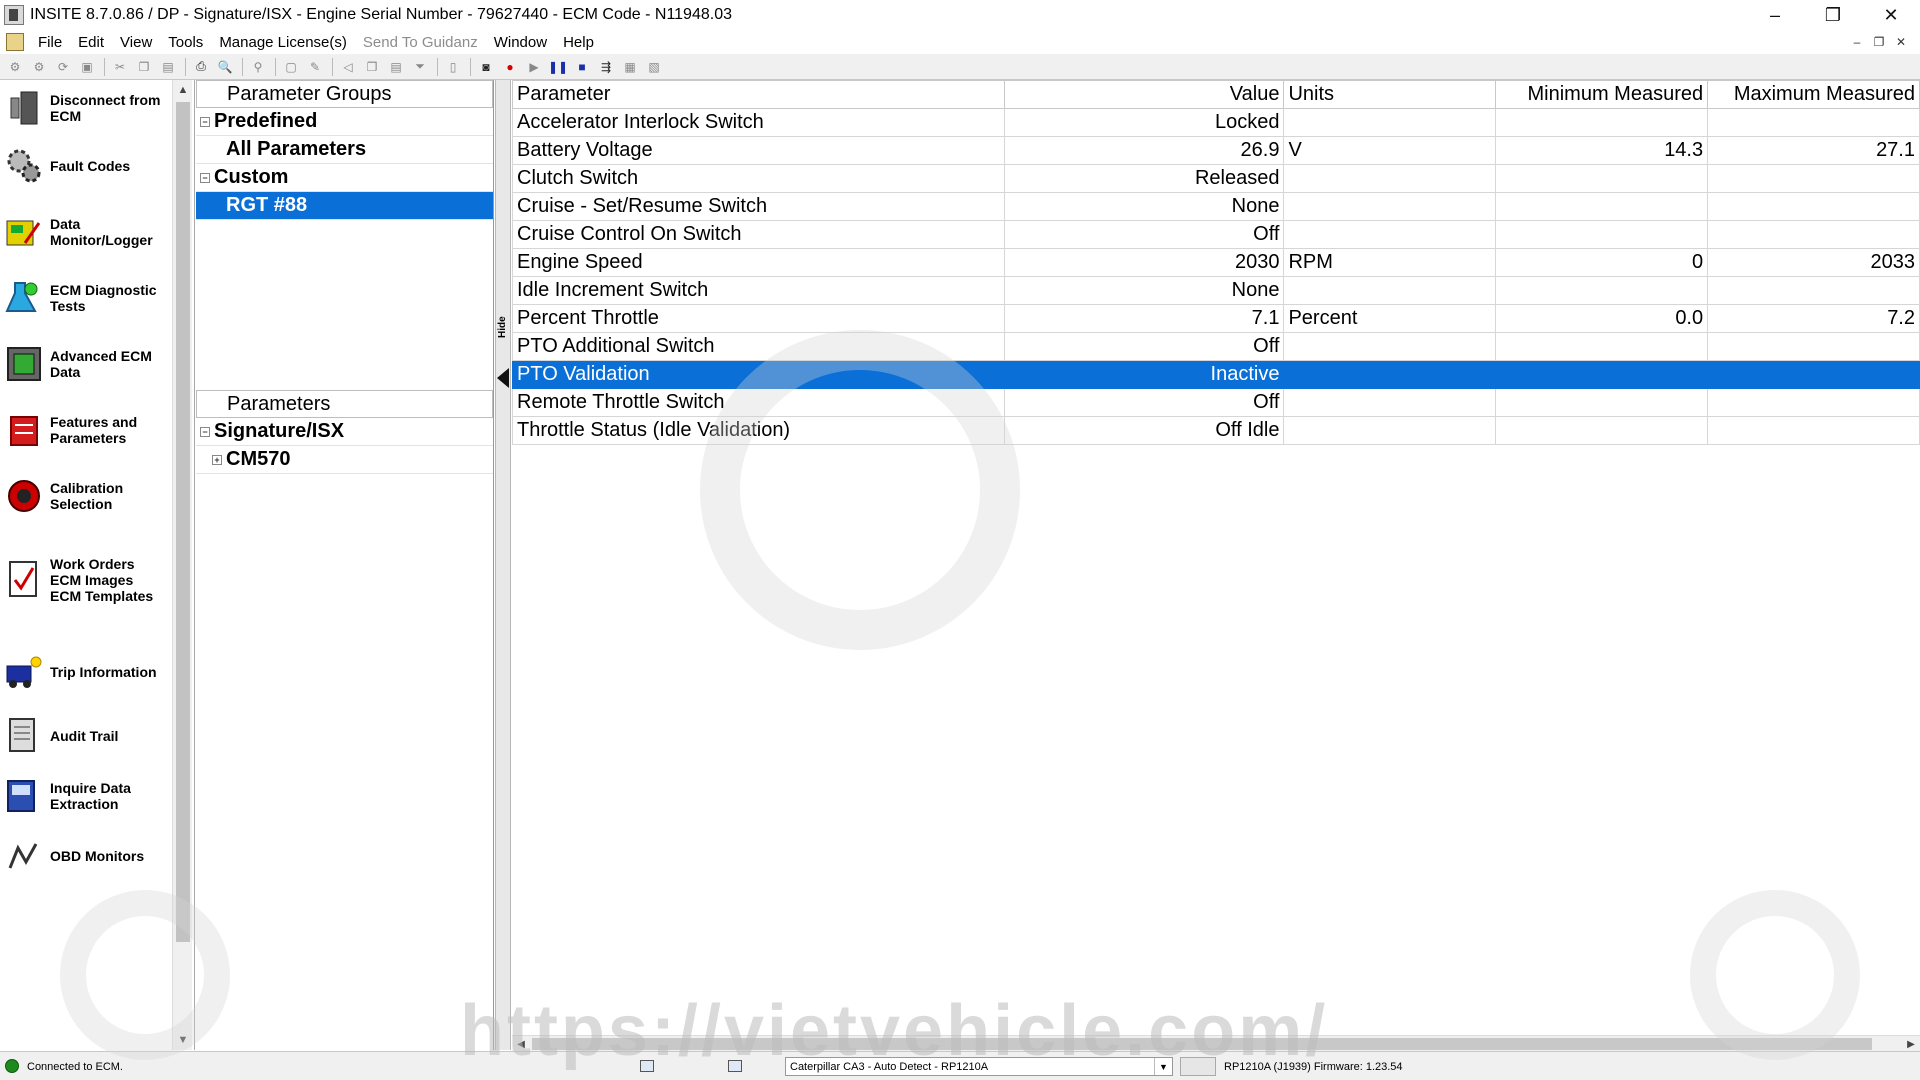 This screenshot has height=1080, width=1920. Describe the element at coordinates (15, 67) in the screenshot. I see `connect-icon: ⚙` at that location.